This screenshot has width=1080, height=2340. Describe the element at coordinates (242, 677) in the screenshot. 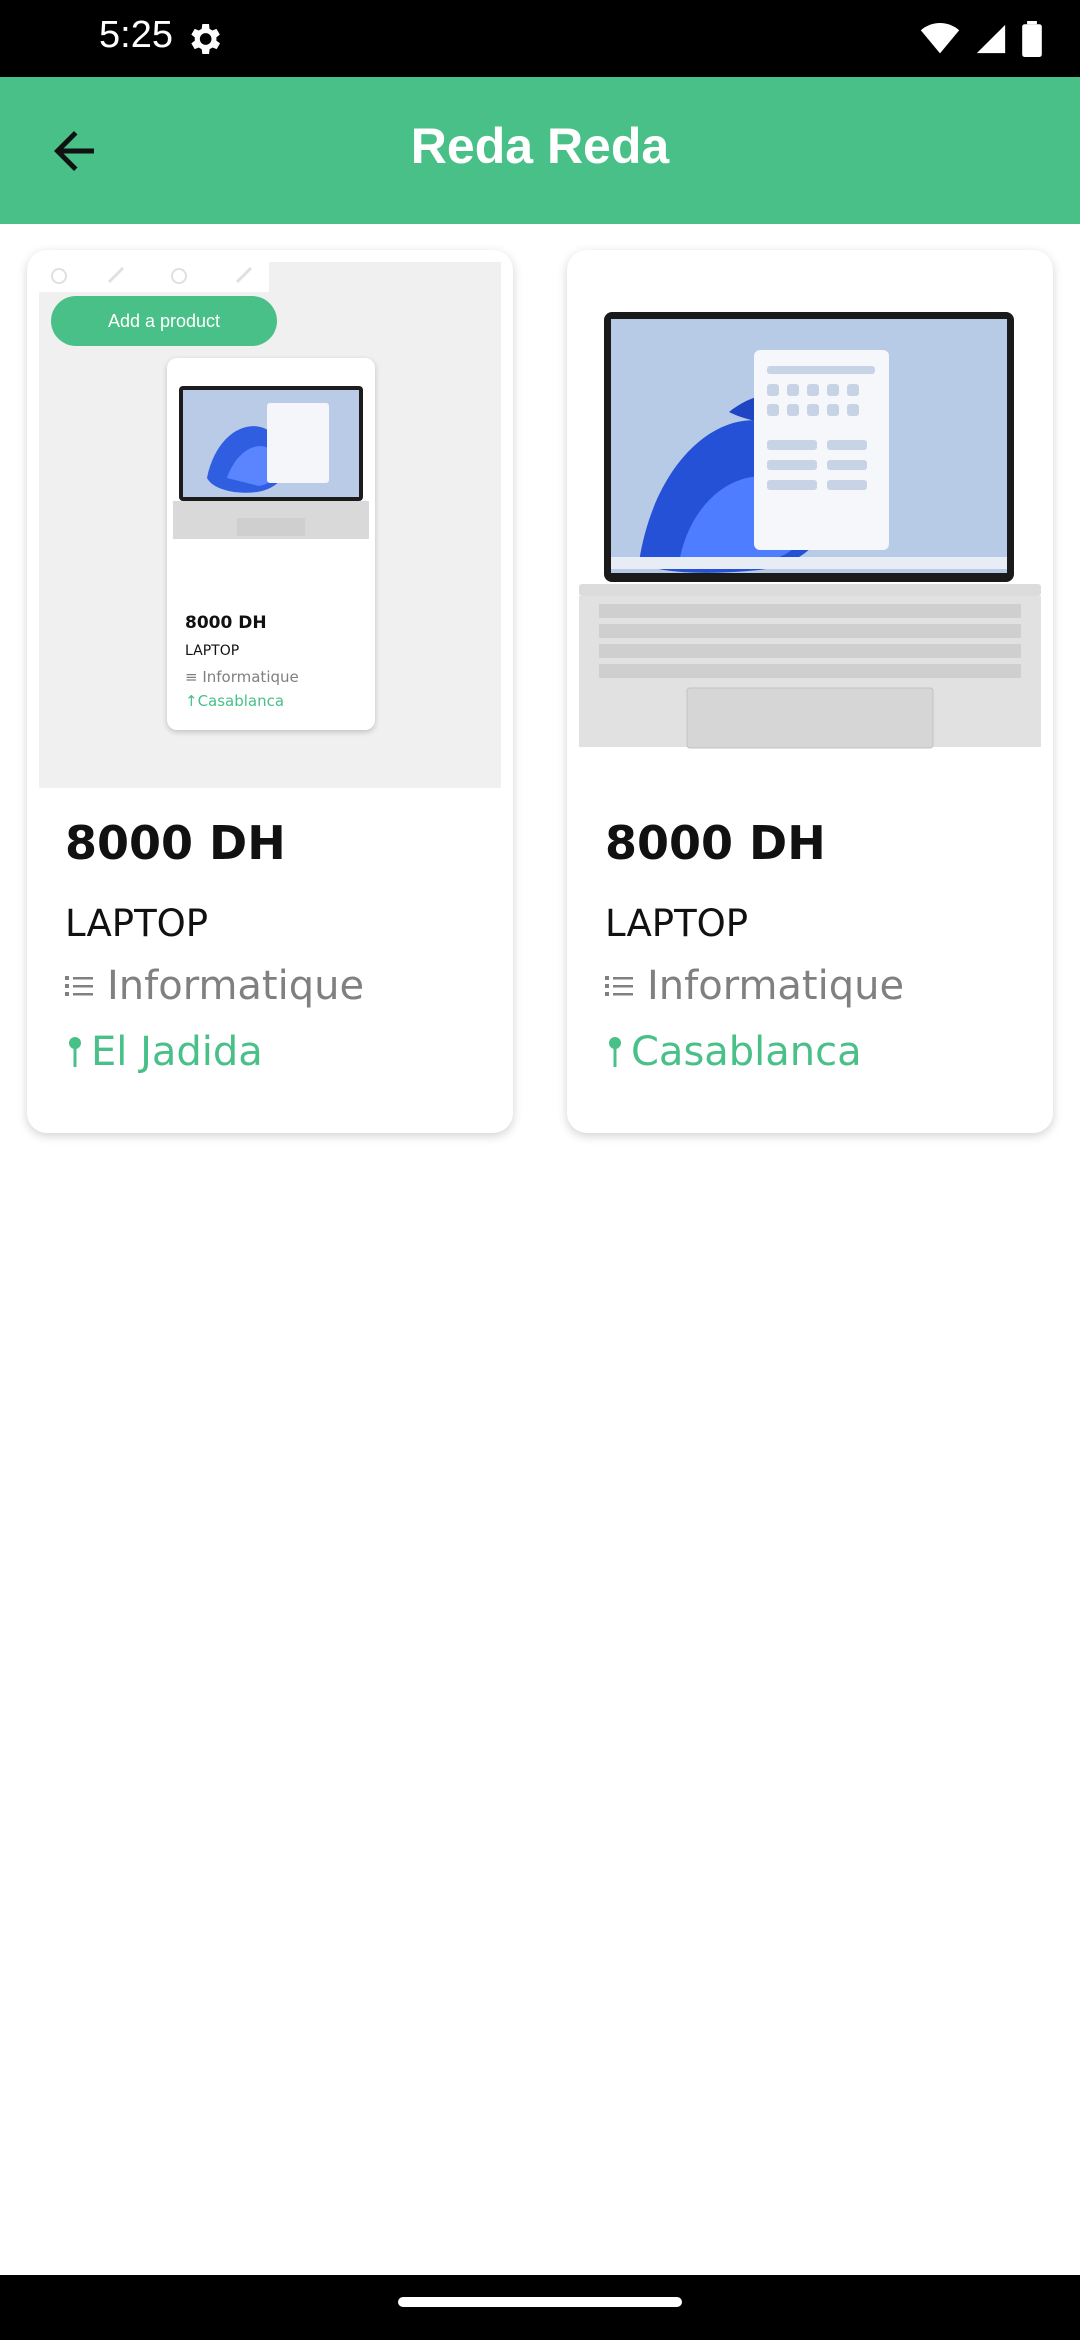

I see `mini-category: ≡ Informatique` at that location.